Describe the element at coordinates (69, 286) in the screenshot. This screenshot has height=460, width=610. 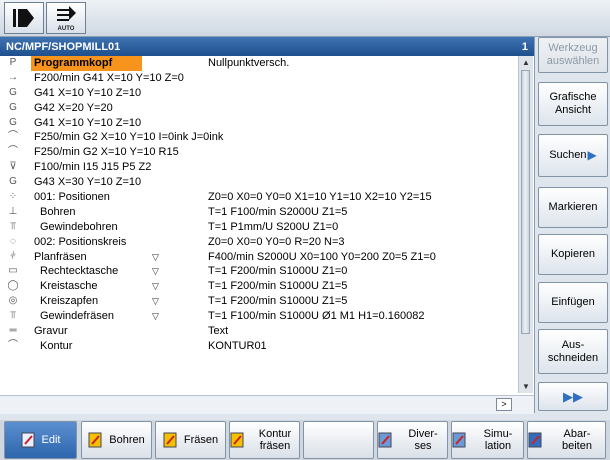
I see `block-name: Kreistasche` at that location.